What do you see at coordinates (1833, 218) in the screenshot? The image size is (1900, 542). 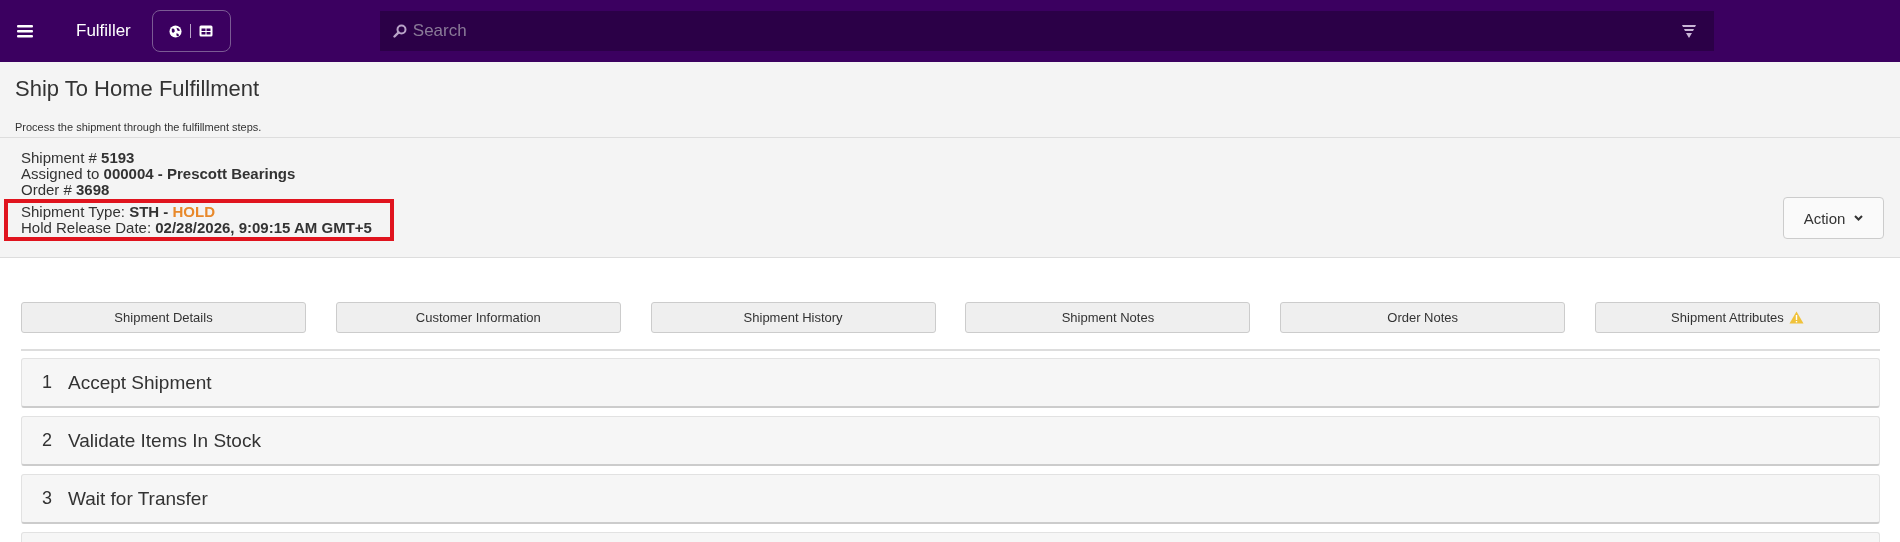 I see `action-button: Action` at bounding box center [1833, 218].